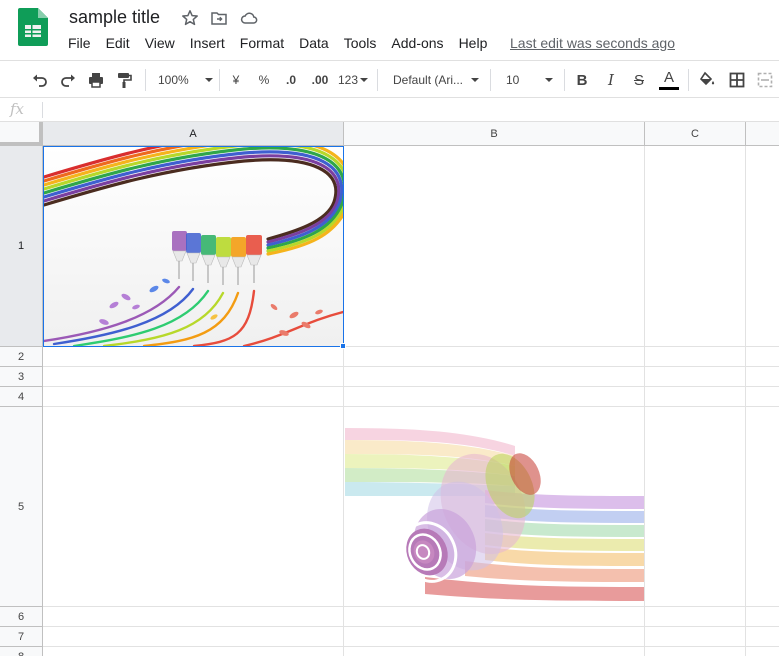 The height and width of the screenshot is (656, 779). What do you see at coordinates (762, 357) in the screenshot?
I see `cell-d2` at bounding box center [762, 357].